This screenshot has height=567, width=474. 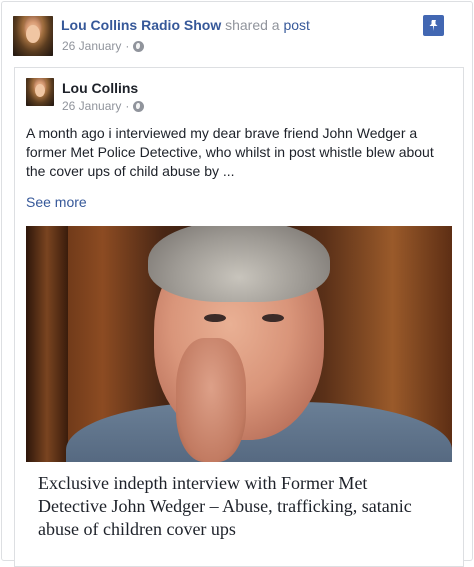 I want to click on shared-meta: 26 January ·, so click(x=103, y=106).